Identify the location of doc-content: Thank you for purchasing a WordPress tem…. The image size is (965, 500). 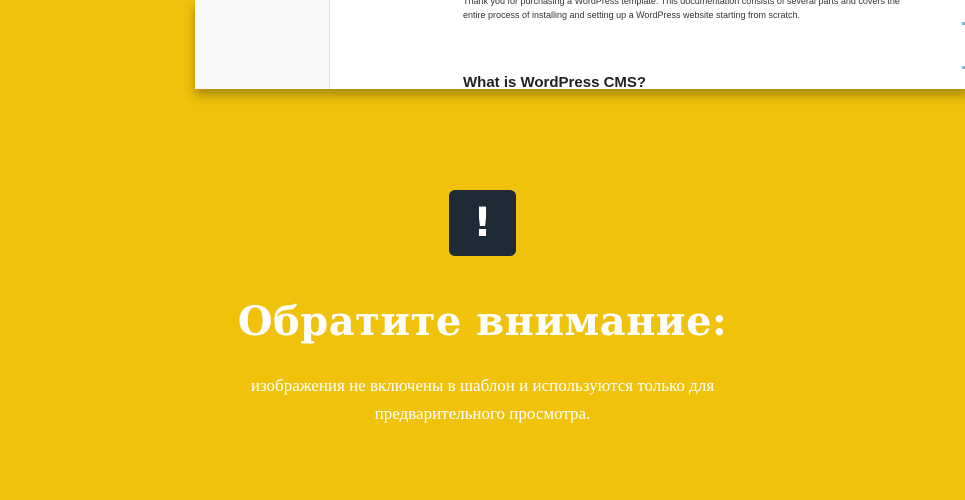
(698, 11).